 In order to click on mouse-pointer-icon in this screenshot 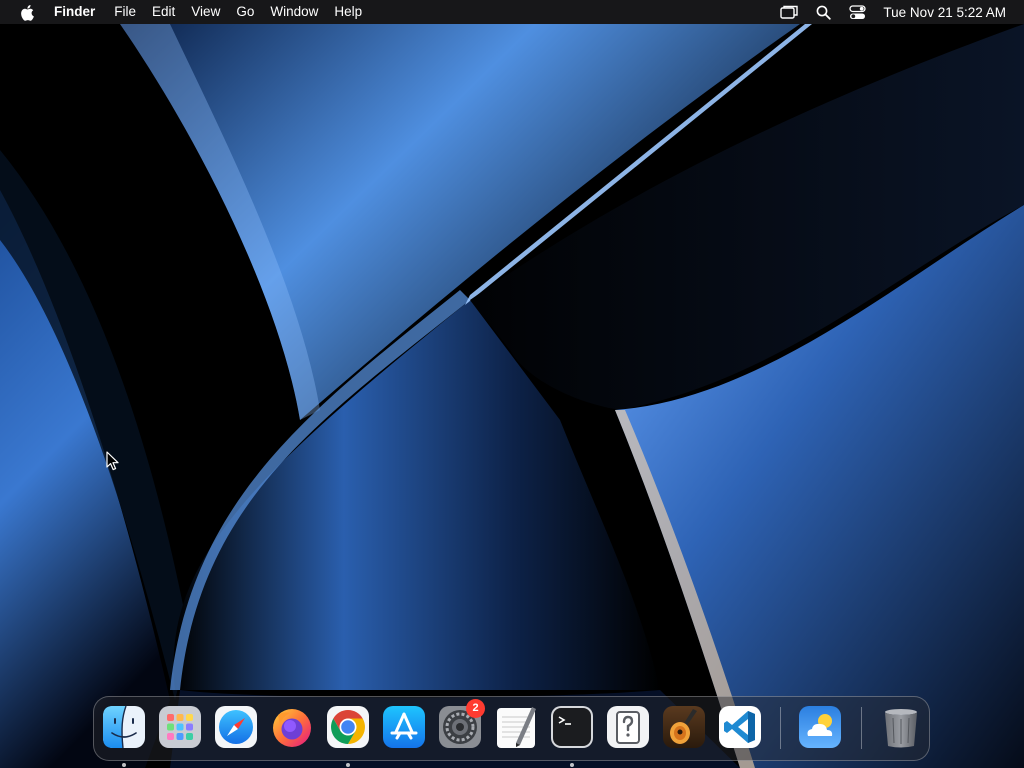, I will do `click(112, 461)`.